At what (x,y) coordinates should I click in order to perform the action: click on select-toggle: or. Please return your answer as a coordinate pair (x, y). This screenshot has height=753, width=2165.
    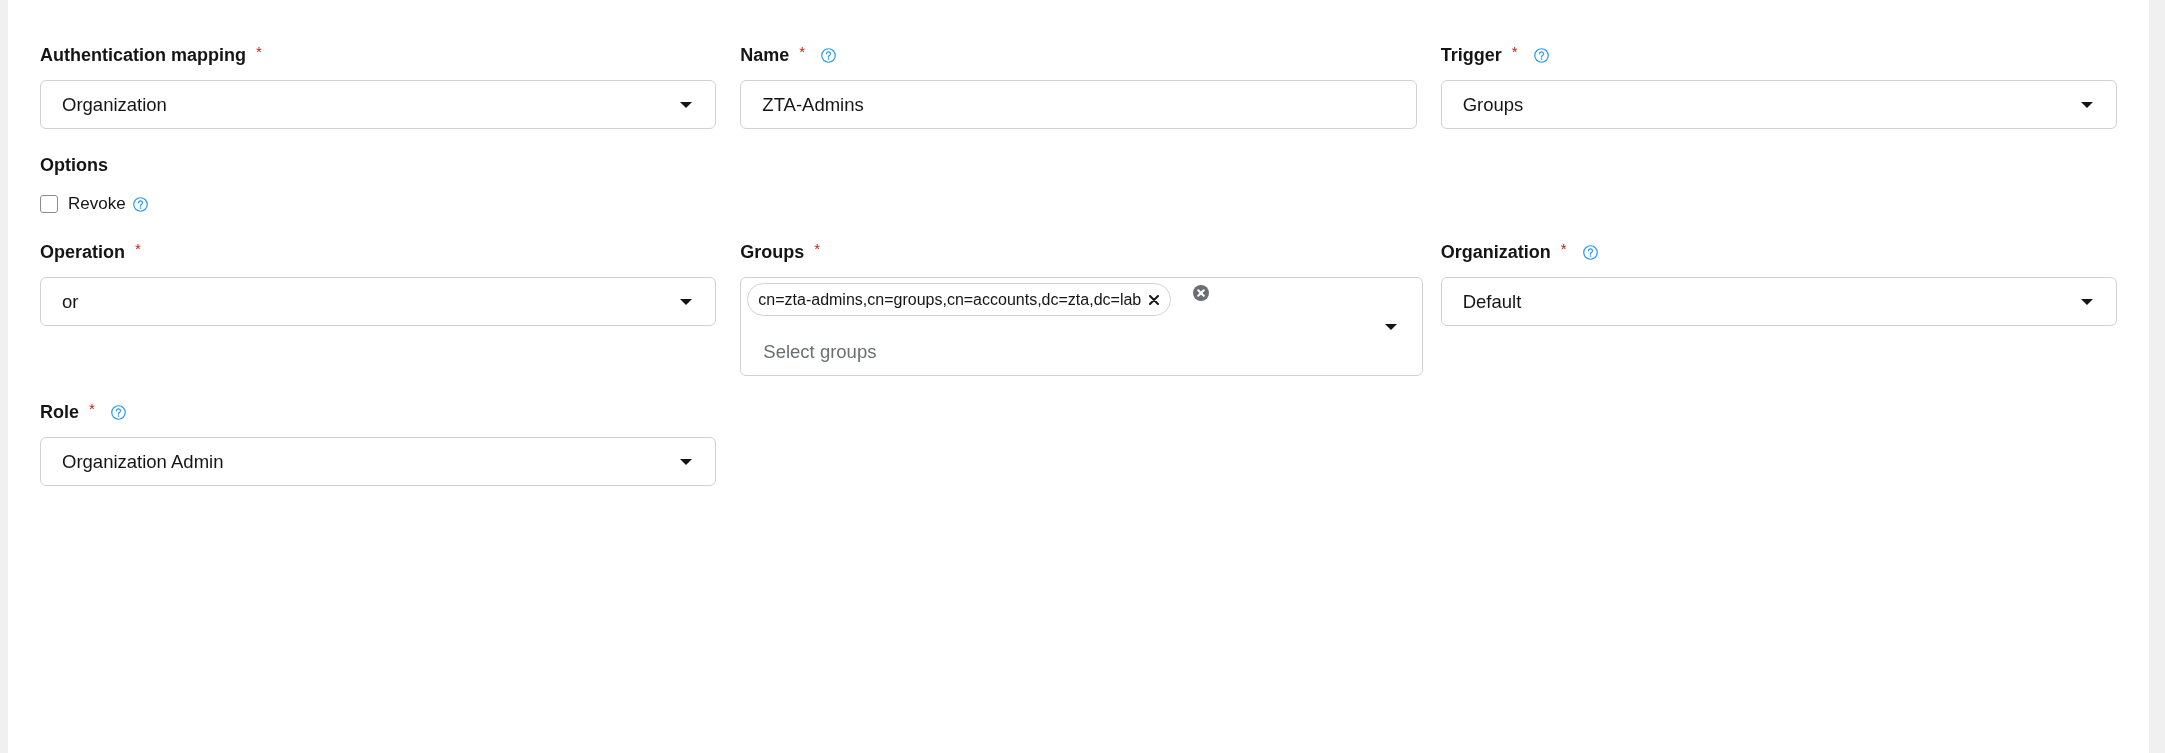
    Looking at the image, I should click on (378, 301).